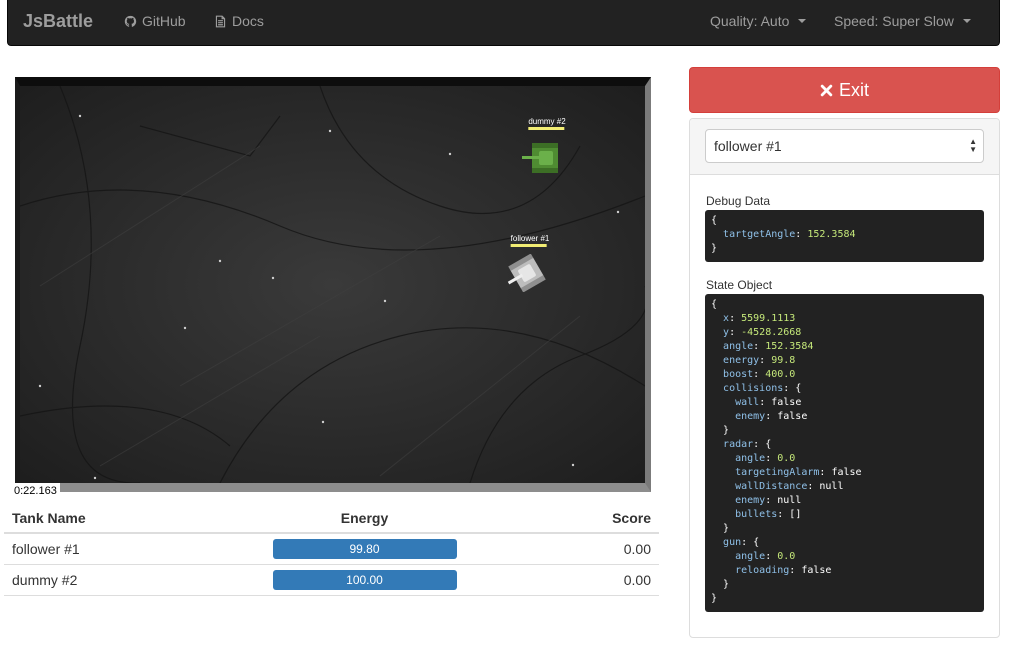 The height and width of the screenshot is (646, 1010). What do you see at coordinates (164, 21) in the screenshot?
I see `github-label: GitHub` at bounding box center [164, 21].